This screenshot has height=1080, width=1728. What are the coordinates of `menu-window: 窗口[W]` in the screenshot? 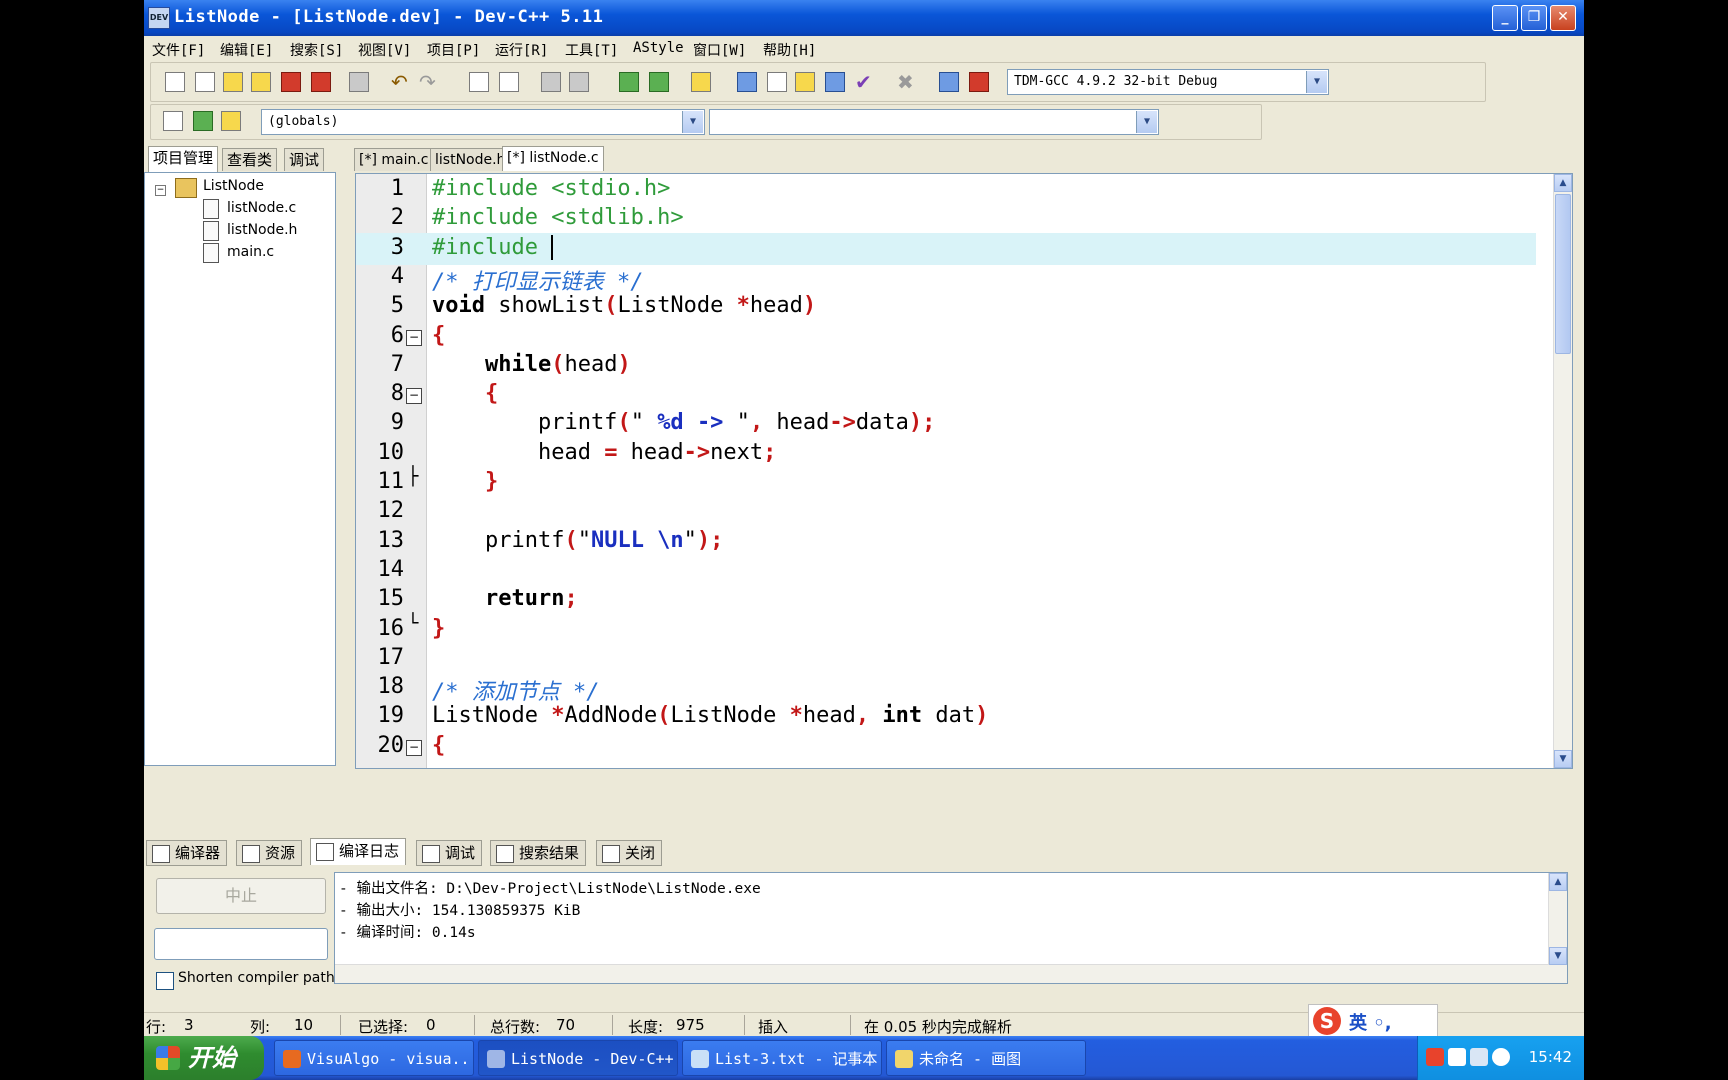 It's located at (719, 50).